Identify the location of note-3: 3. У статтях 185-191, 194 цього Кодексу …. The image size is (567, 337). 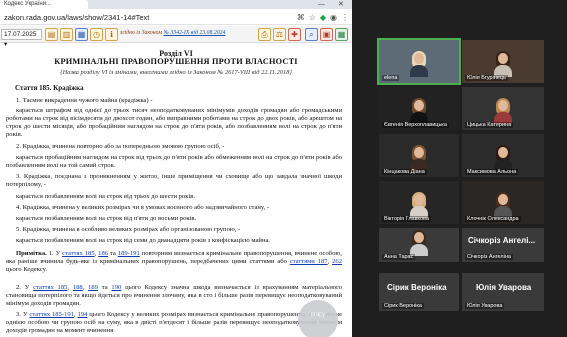
(174, 323).